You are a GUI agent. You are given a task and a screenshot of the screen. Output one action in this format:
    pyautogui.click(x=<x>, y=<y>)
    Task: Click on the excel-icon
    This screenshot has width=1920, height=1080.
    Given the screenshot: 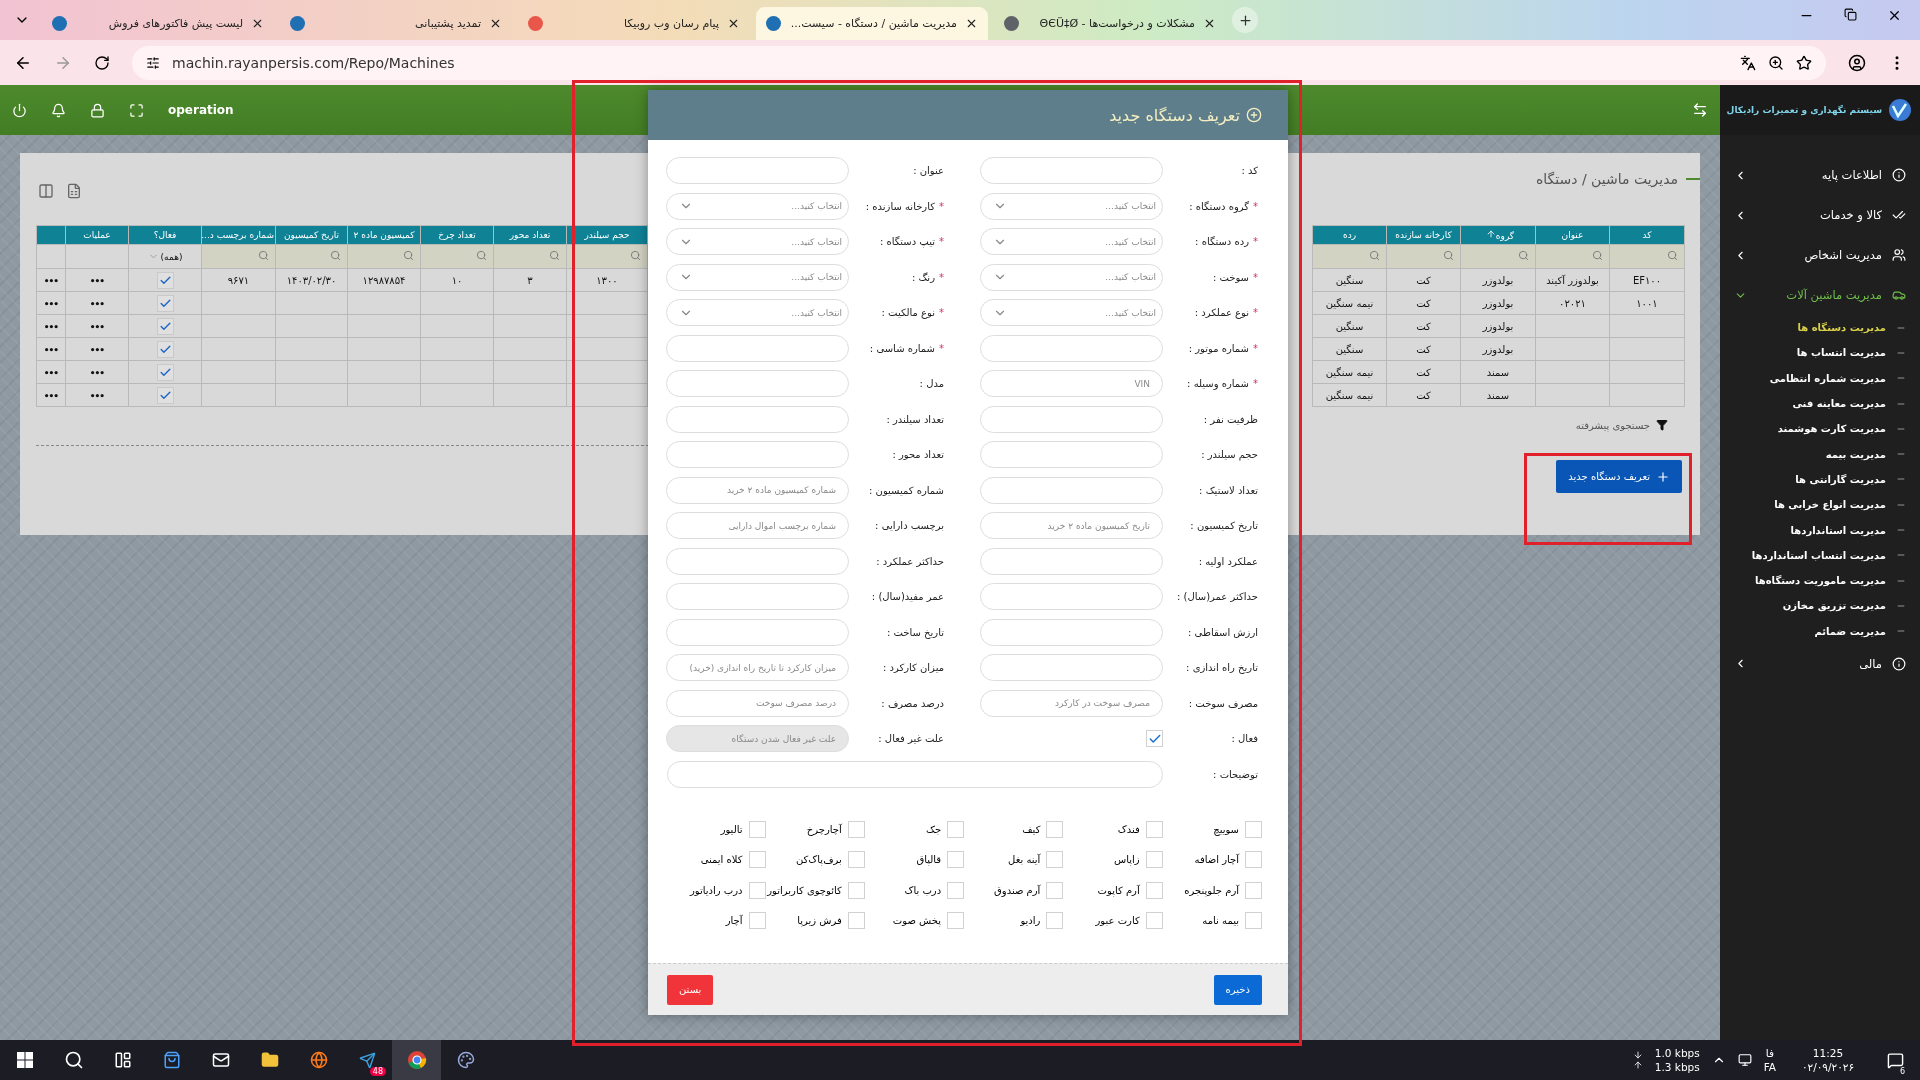 What is the action you would take?
    pyautogui.click(x=74, y=191)
    